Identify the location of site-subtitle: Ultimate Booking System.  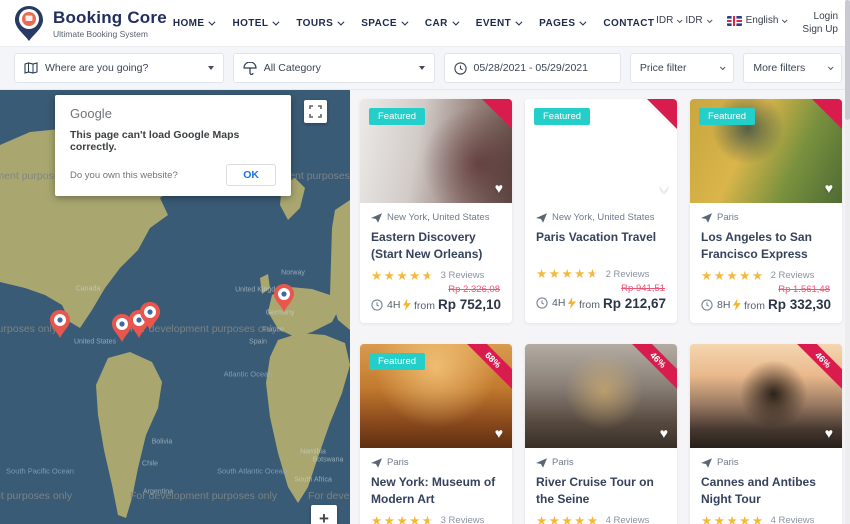
(100, 33).